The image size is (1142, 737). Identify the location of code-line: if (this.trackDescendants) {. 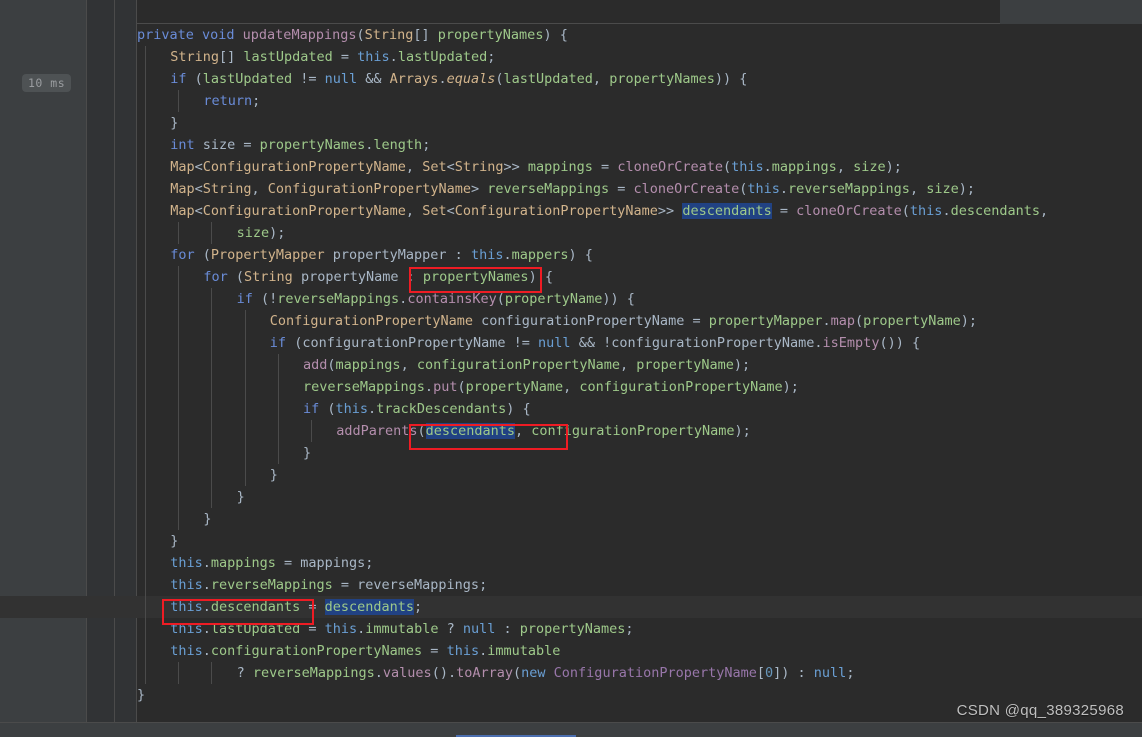
(571, 409).